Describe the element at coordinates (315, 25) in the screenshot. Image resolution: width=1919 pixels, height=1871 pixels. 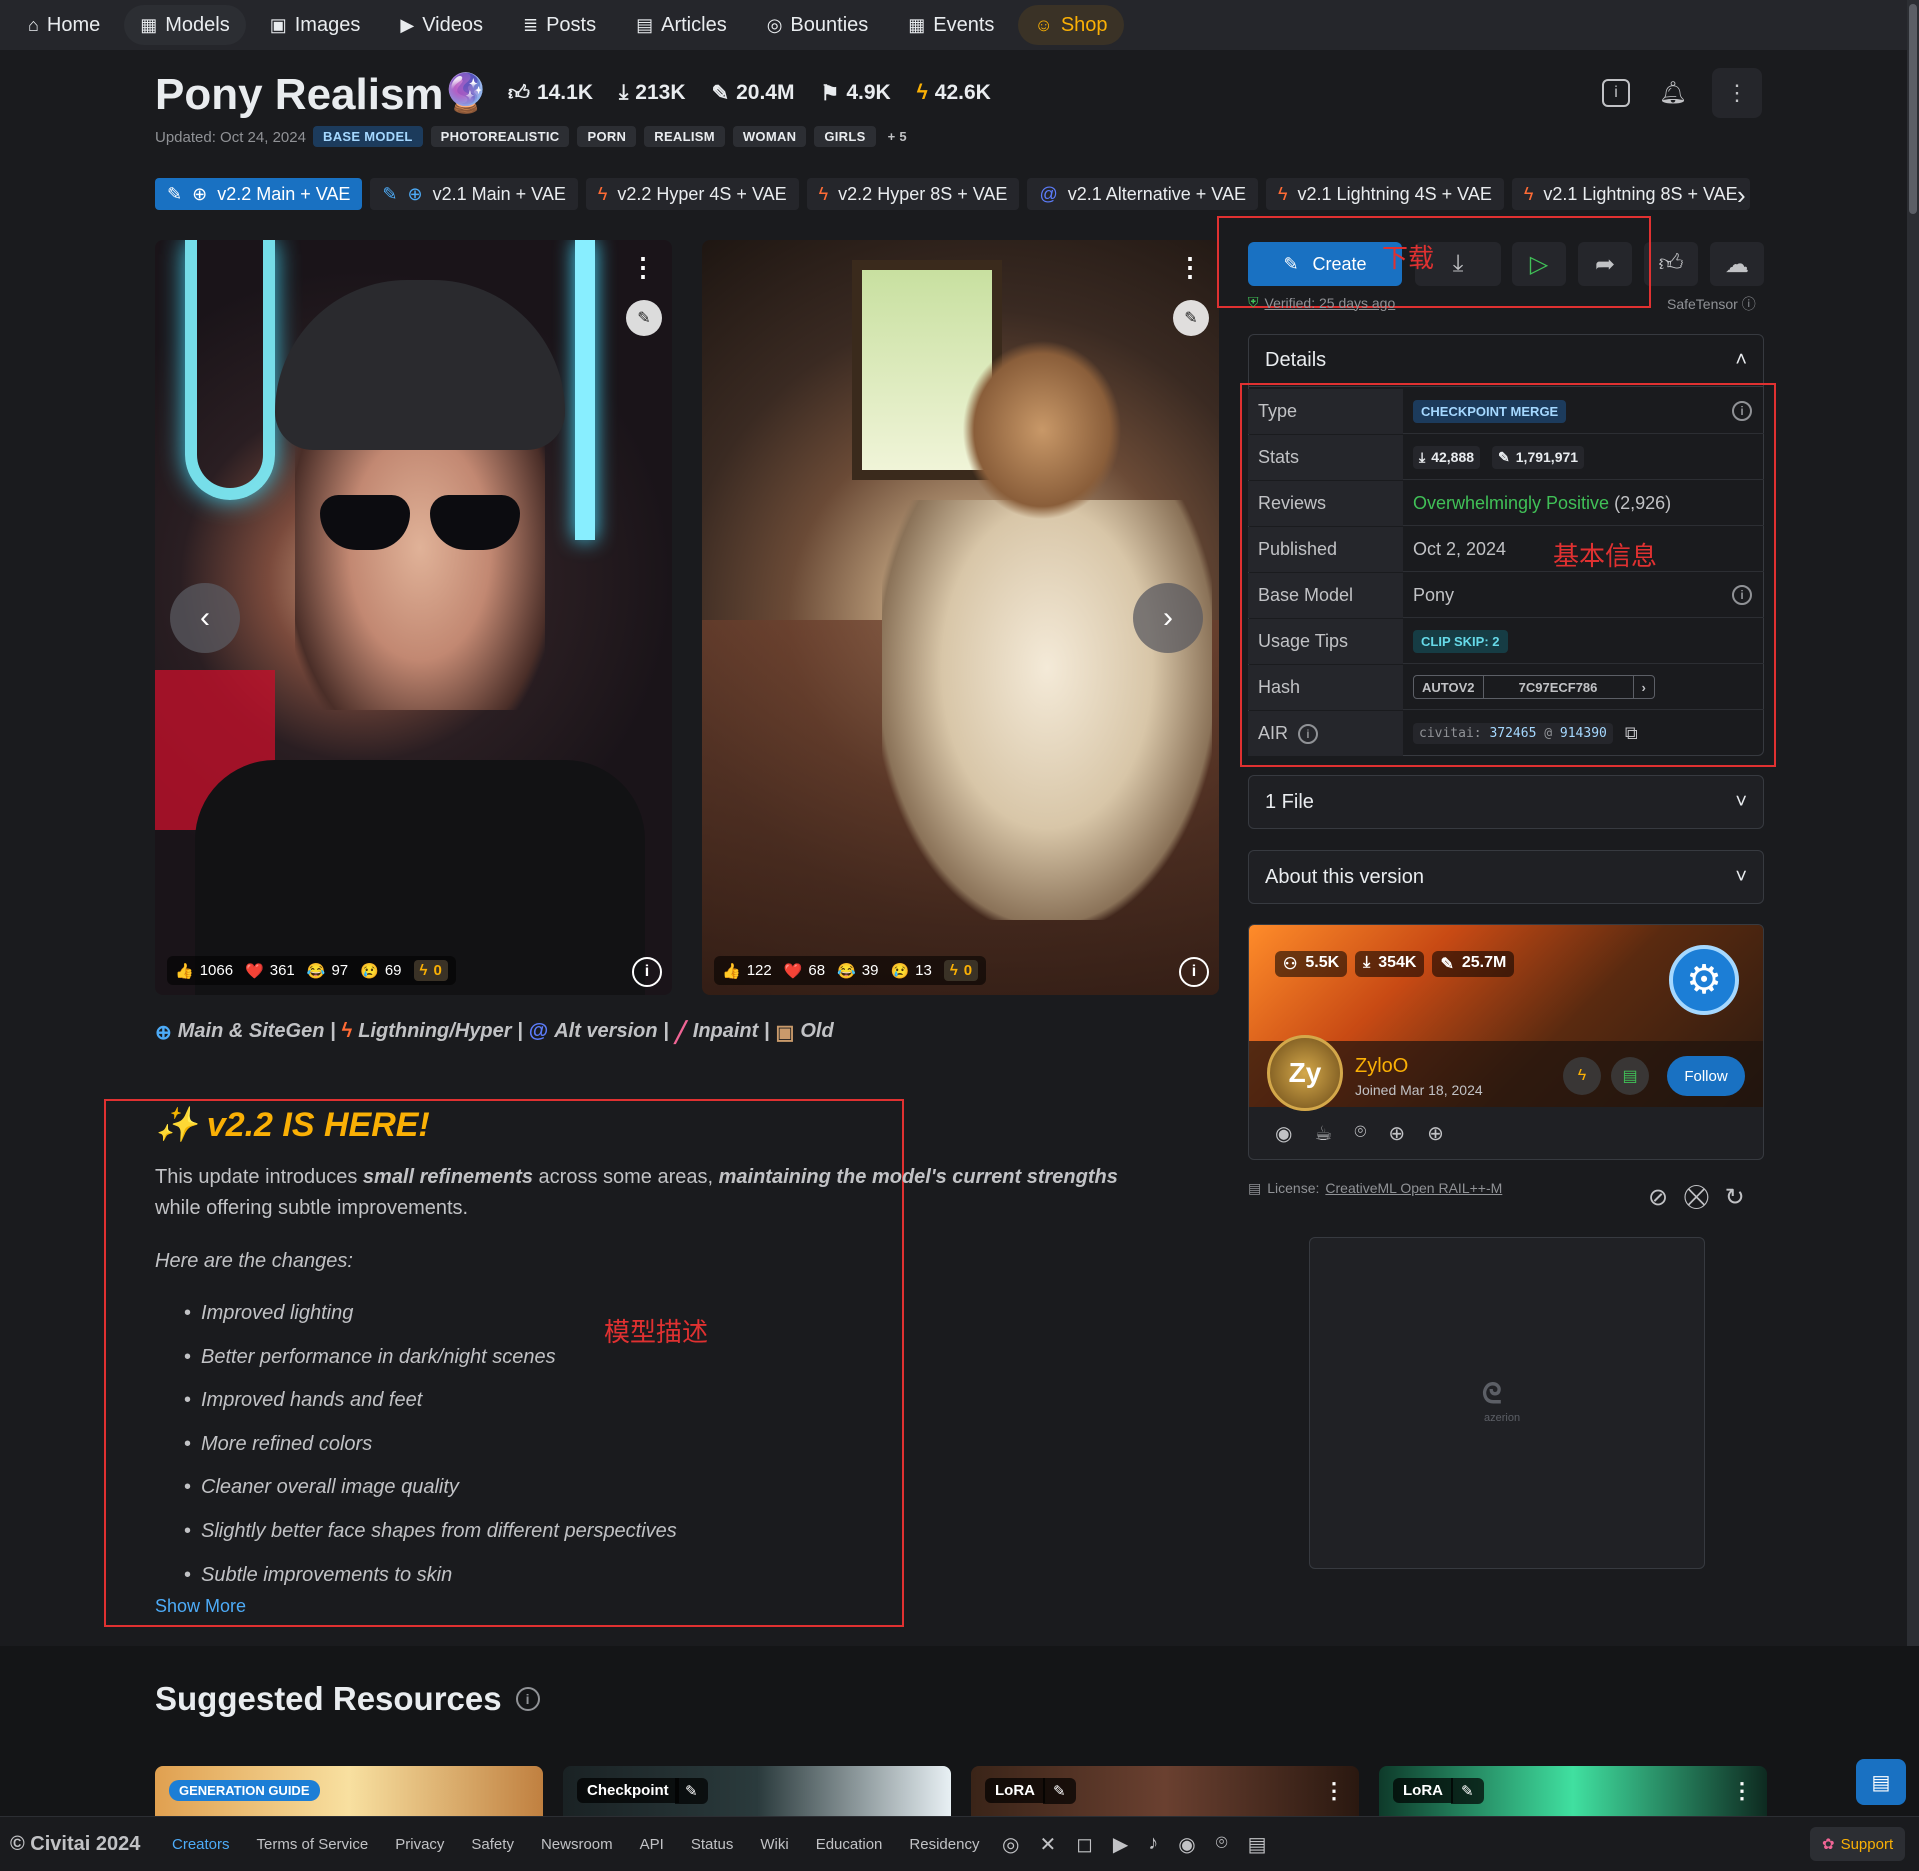
I see `nav-images: ▣ Images` at that location.